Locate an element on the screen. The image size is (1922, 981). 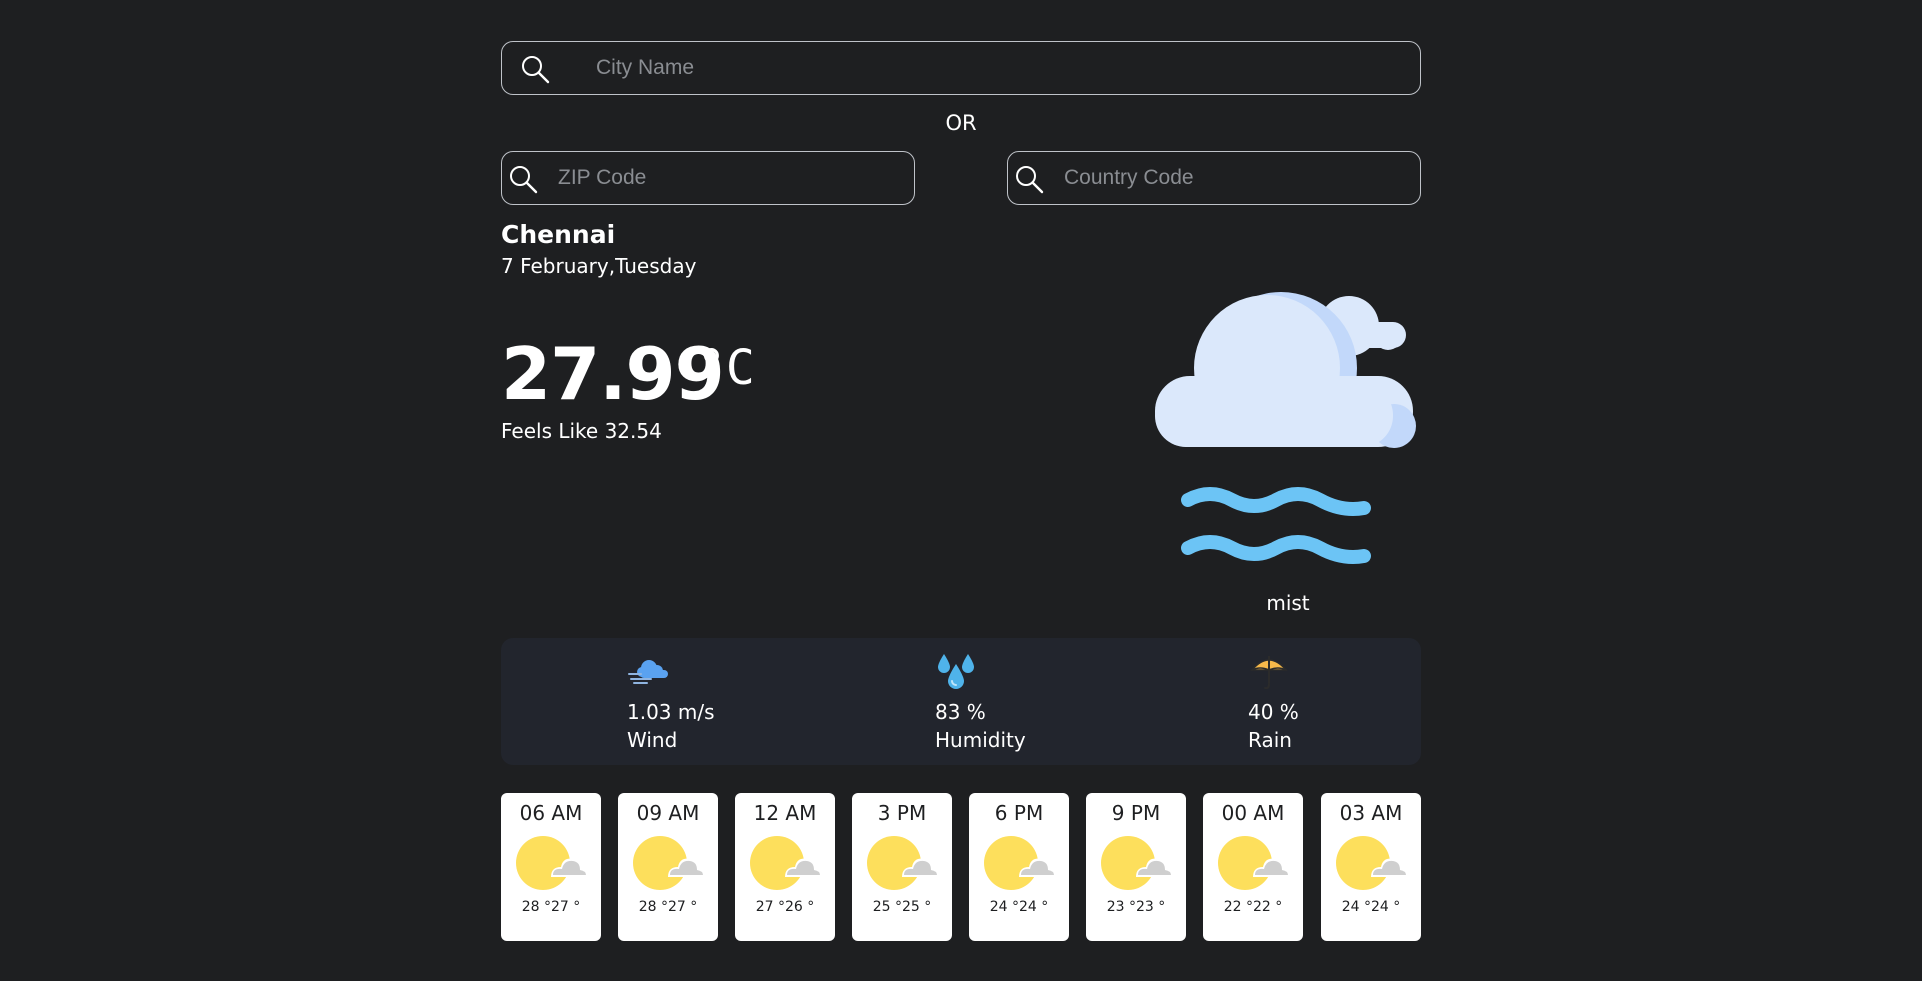
humidity-value: 83 % is located at coordinates (960, 712).